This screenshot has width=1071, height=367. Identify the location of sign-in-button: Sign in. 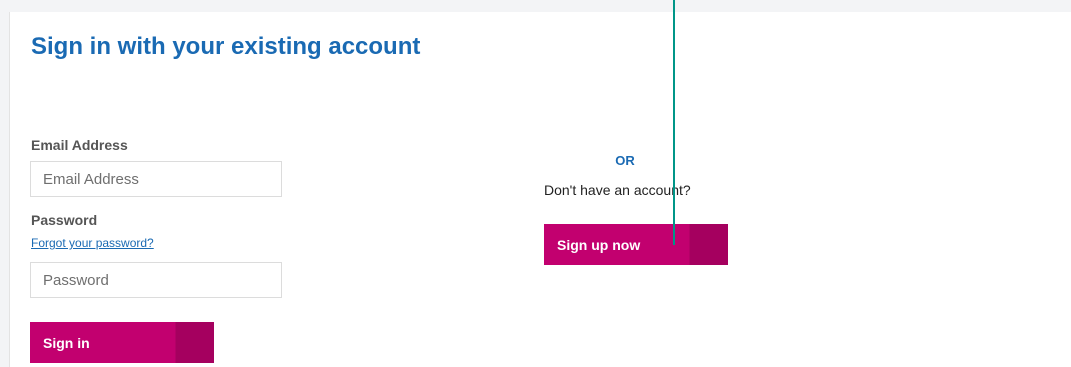
(122, 342).